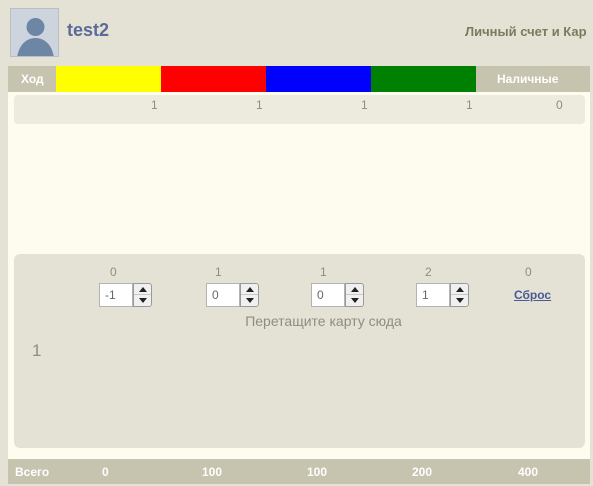  I want to click on color-swatch-red, so click(213, 79).